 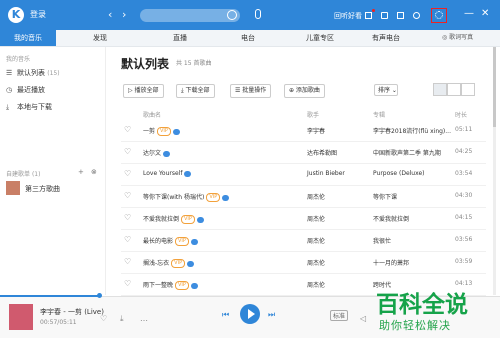 I want to click on column-header-singer: 歌手, so click(x=313, y=114).